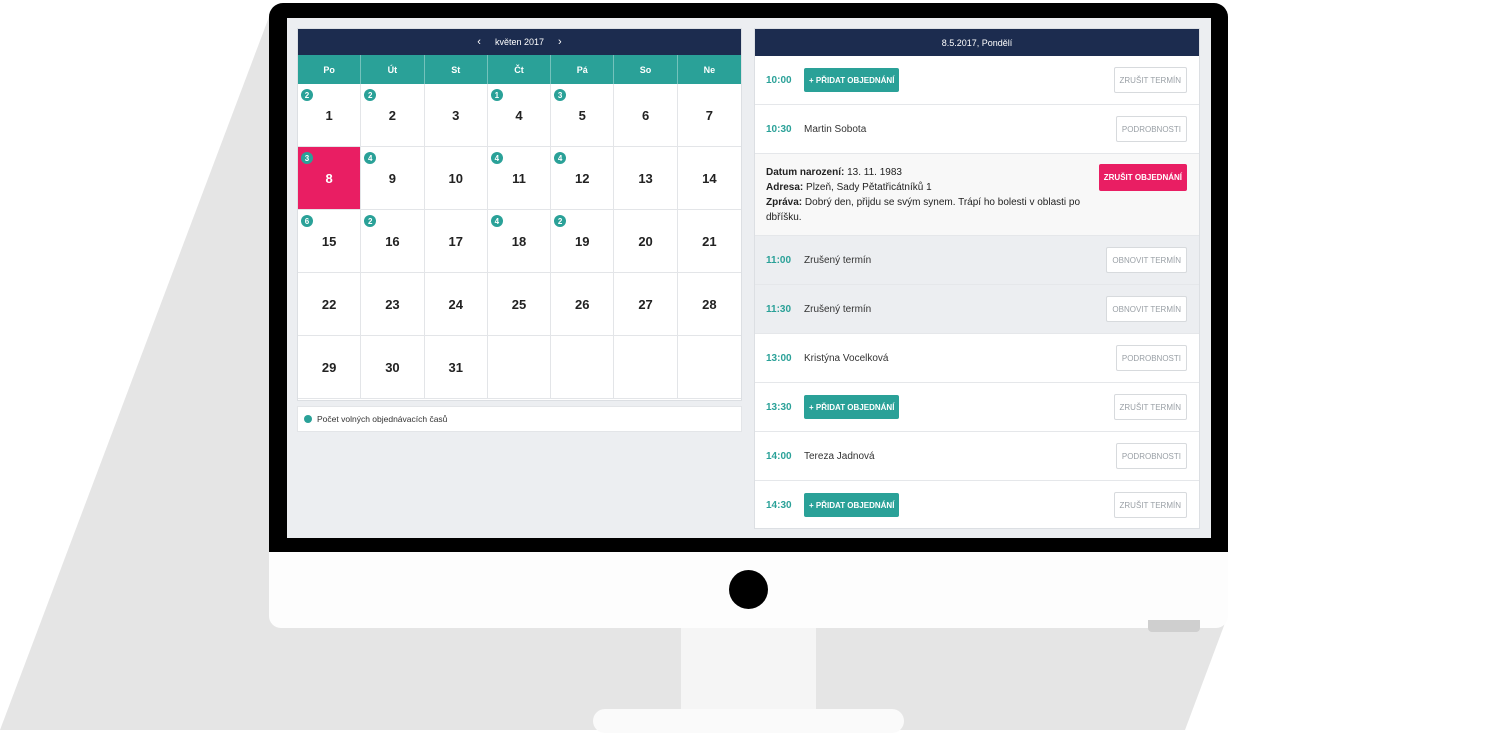  What do you see at coordinates (583, 69) in the screenshot?
I see `weekday-label: Pá` at bounding box center [583, 69].